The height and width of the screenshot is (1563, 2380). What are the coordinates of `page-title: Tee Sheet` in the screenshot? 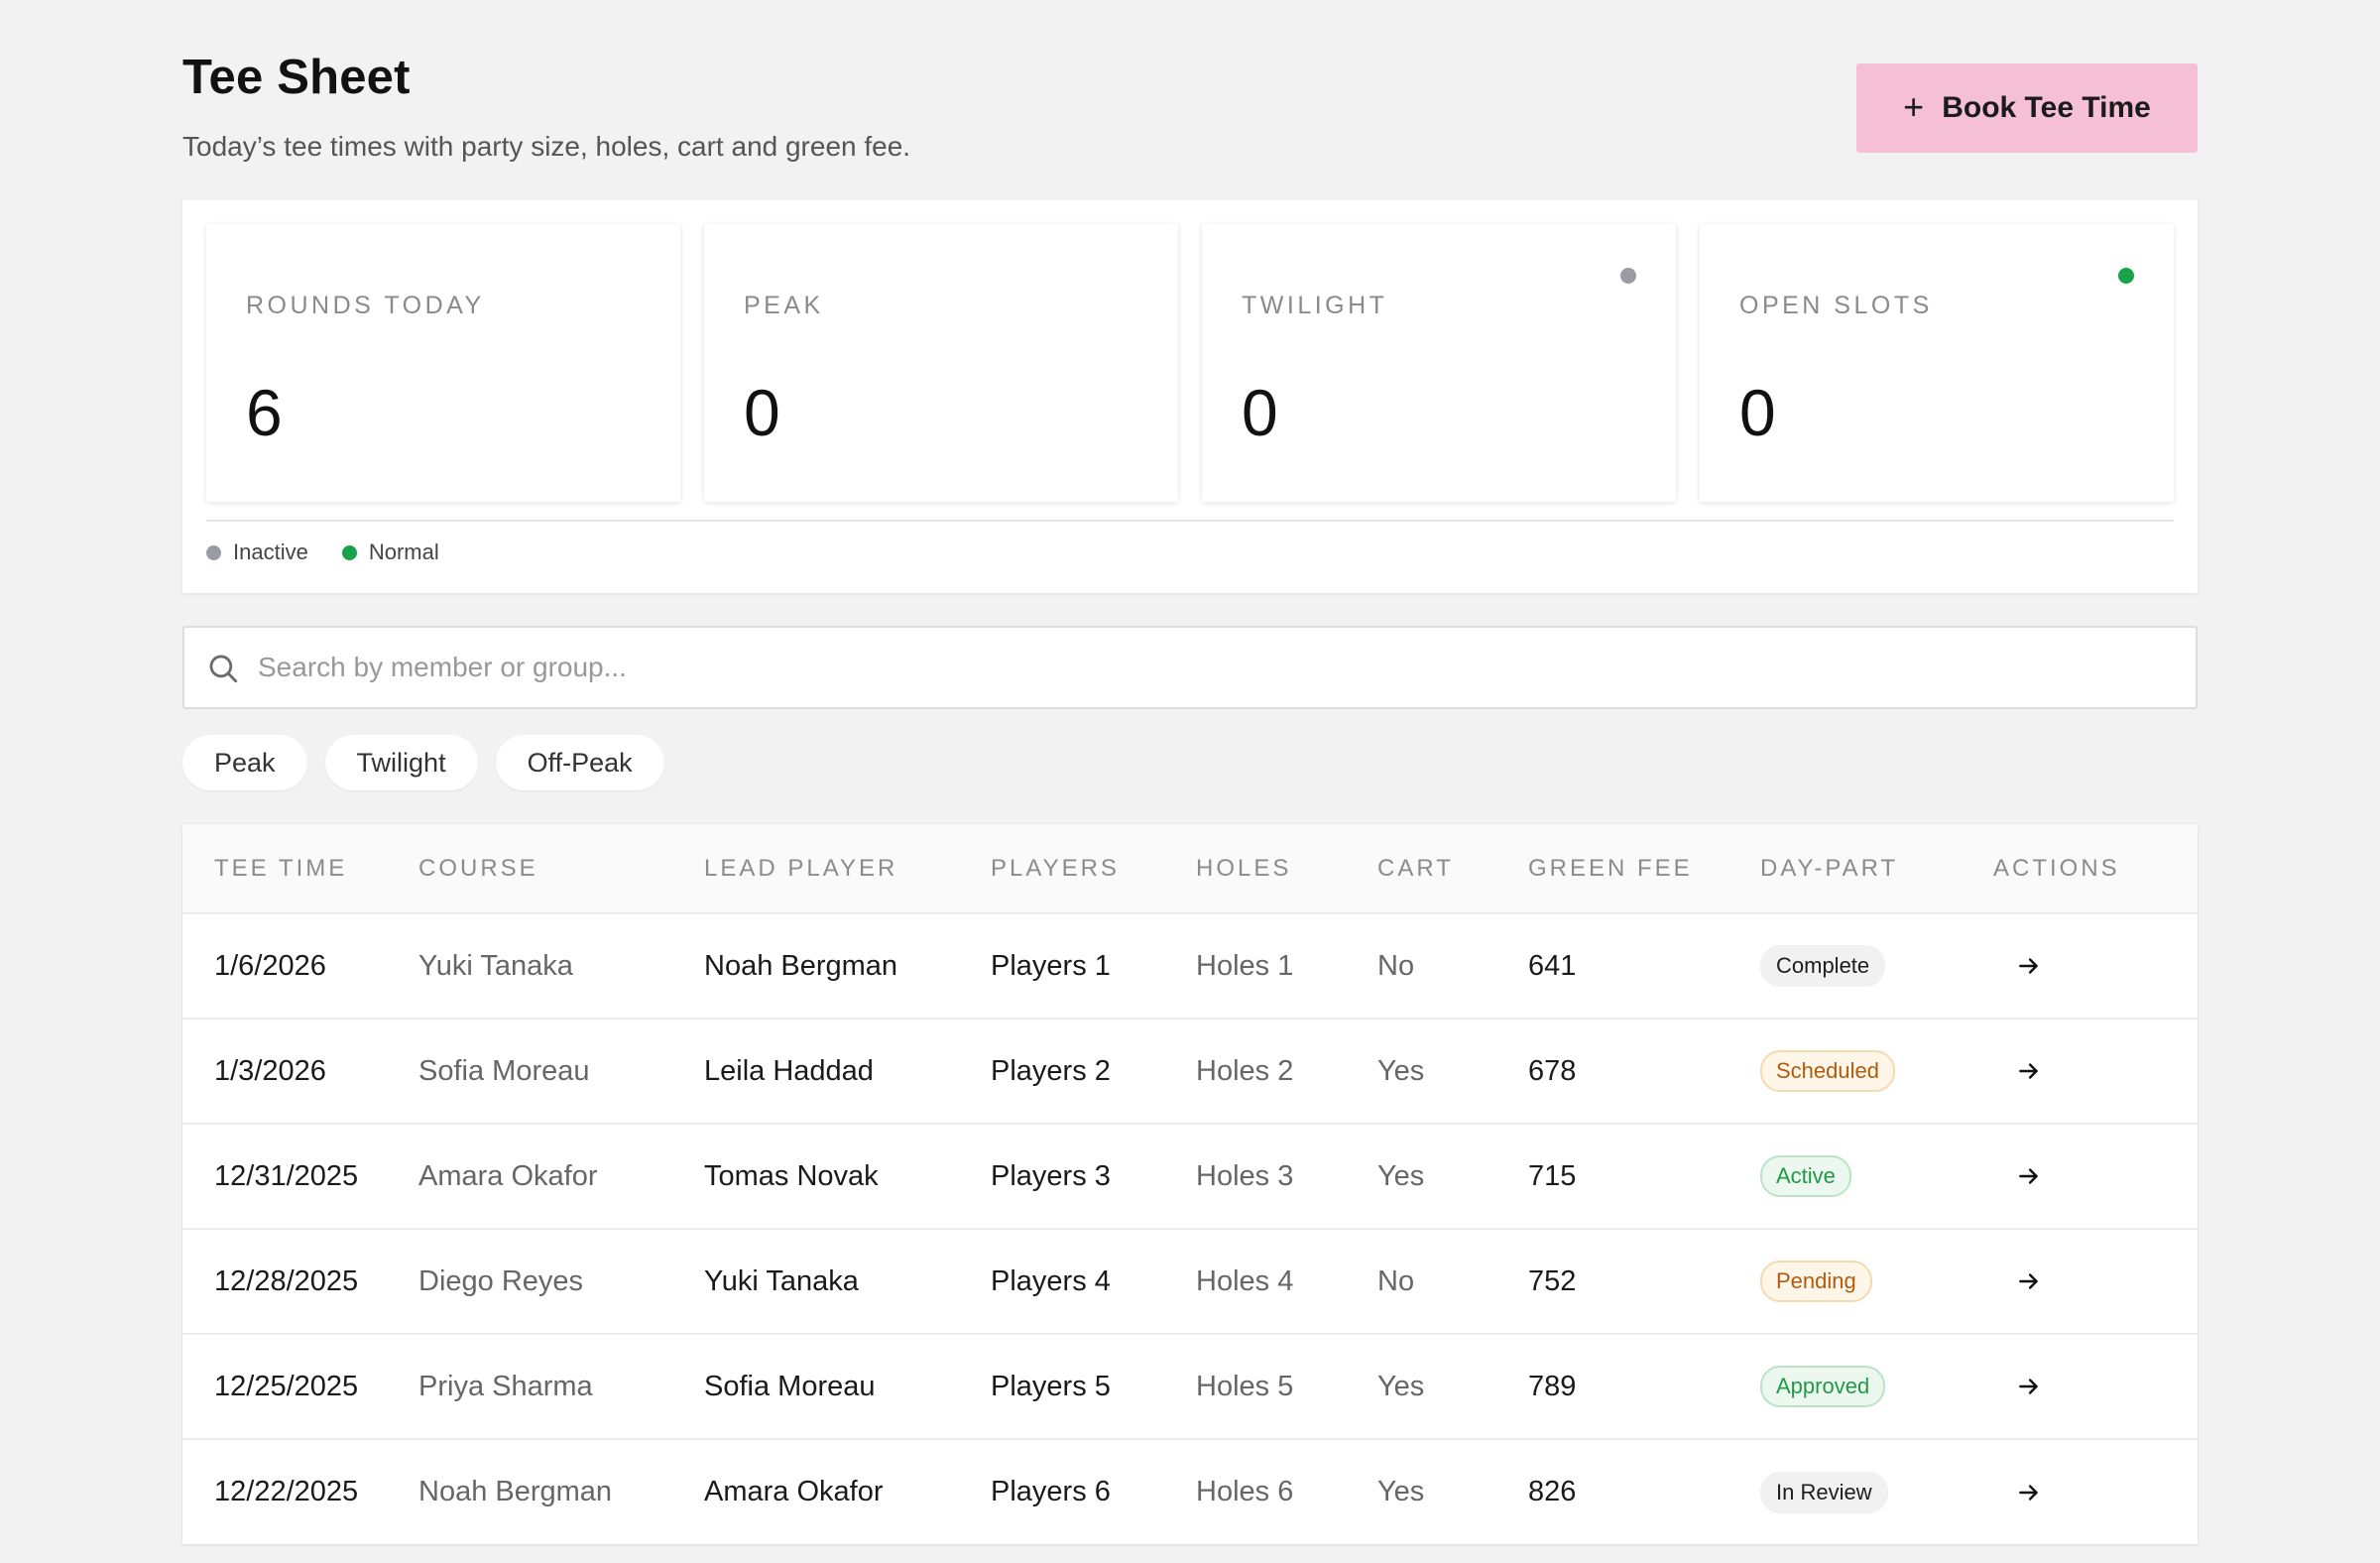 It's located at (296, 77).